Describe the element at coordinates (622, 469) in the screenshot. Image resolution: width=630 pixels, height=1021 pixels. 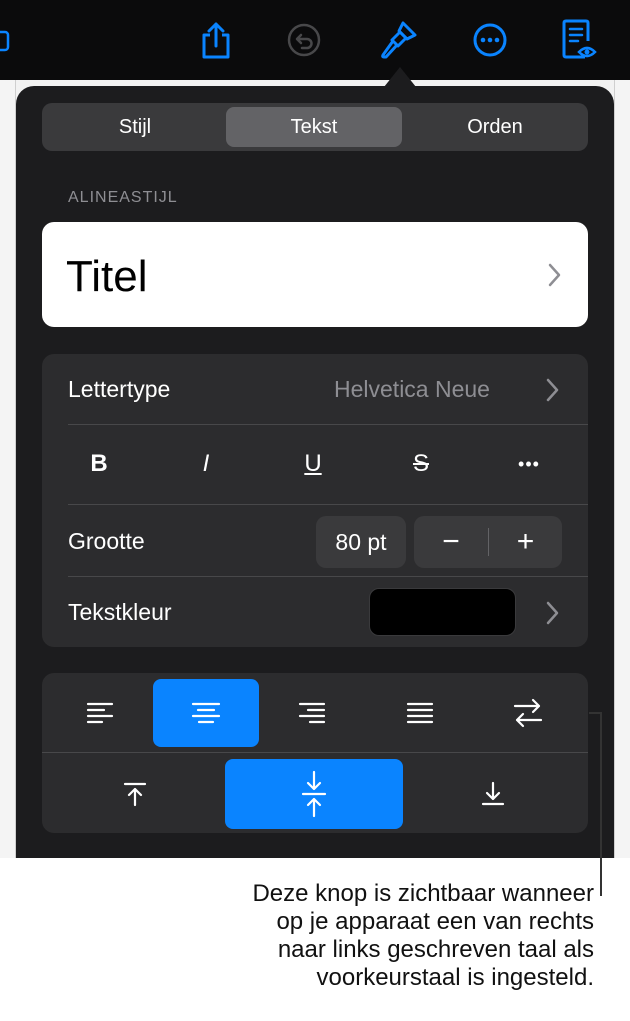
I see `document-edge-right` at that location.